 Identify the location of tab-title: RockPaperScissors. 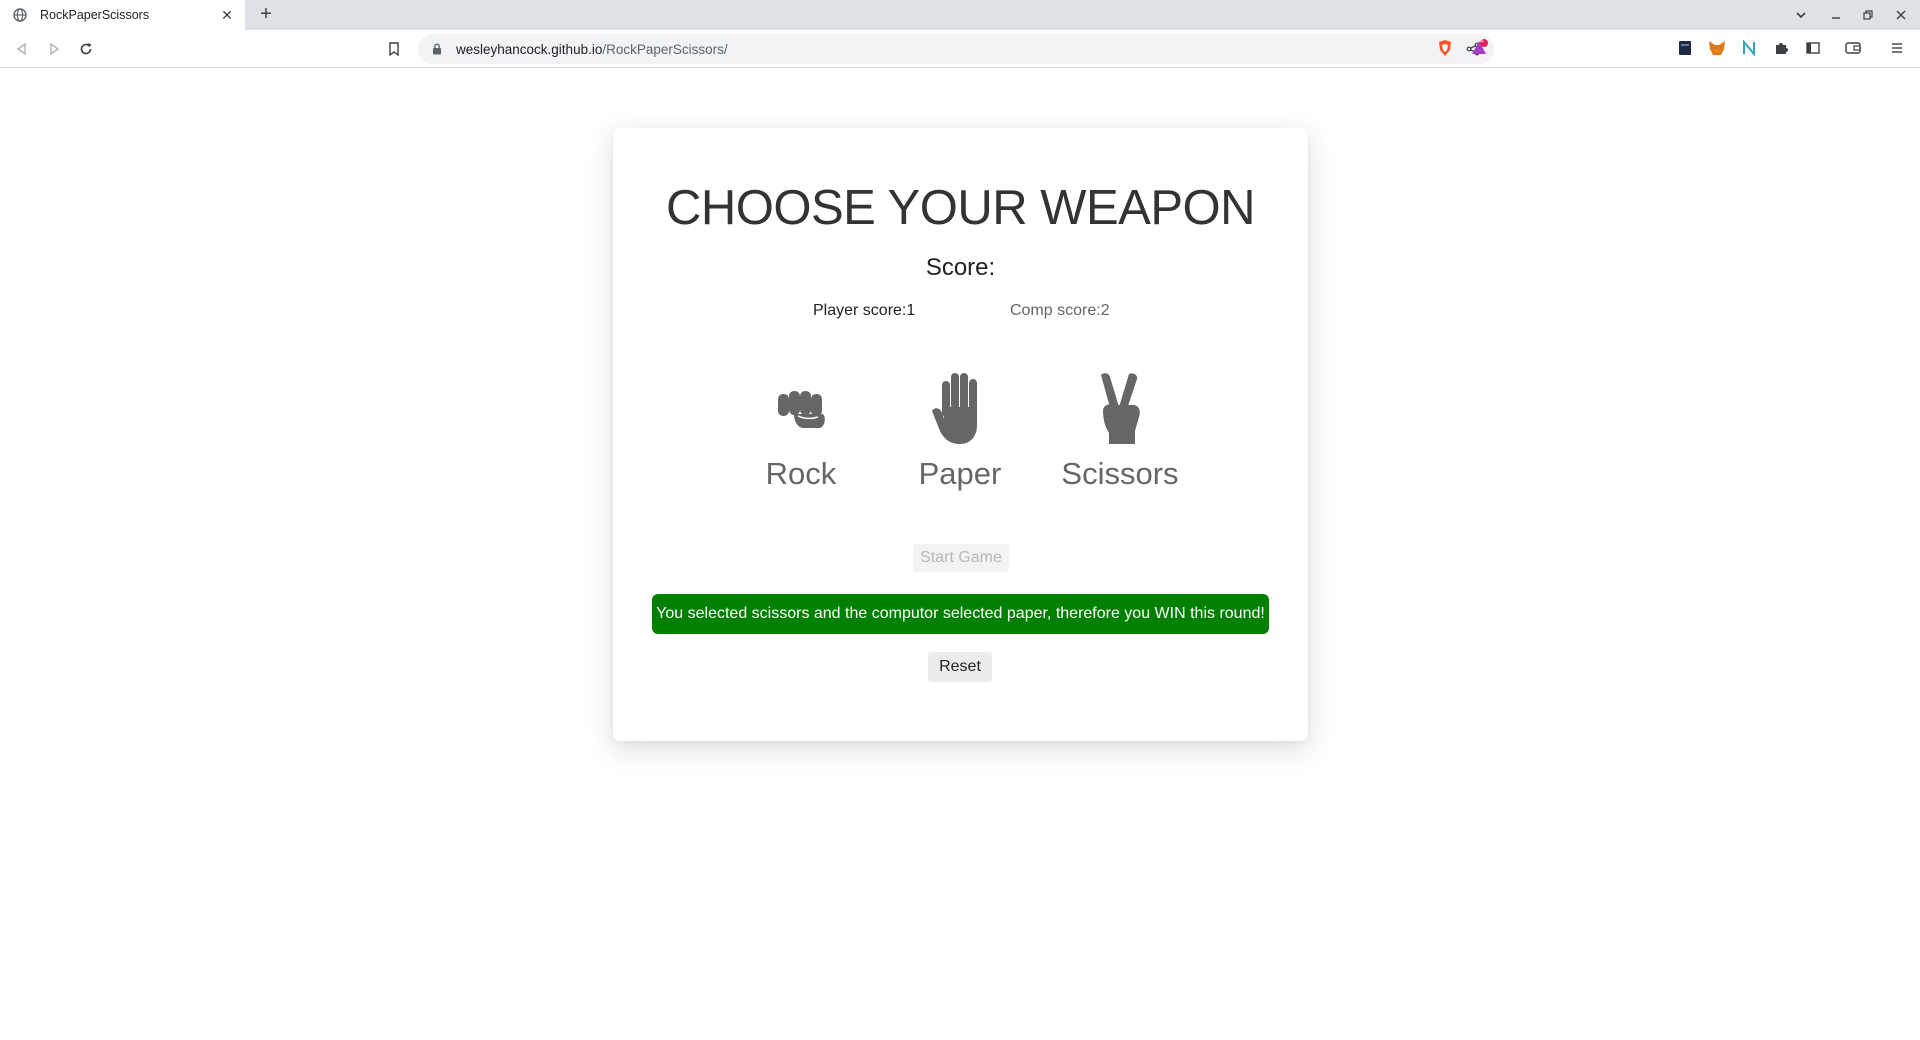
(95, 15).